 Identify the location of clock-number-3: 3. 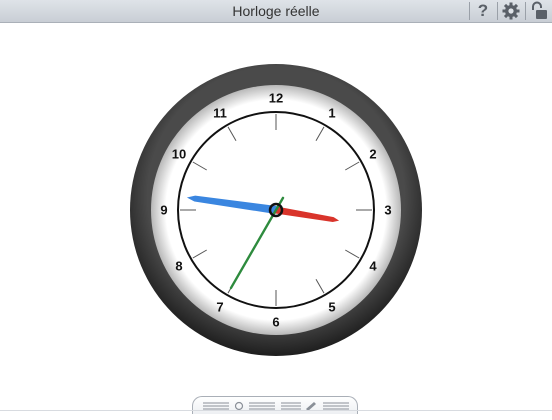
(387, 210).